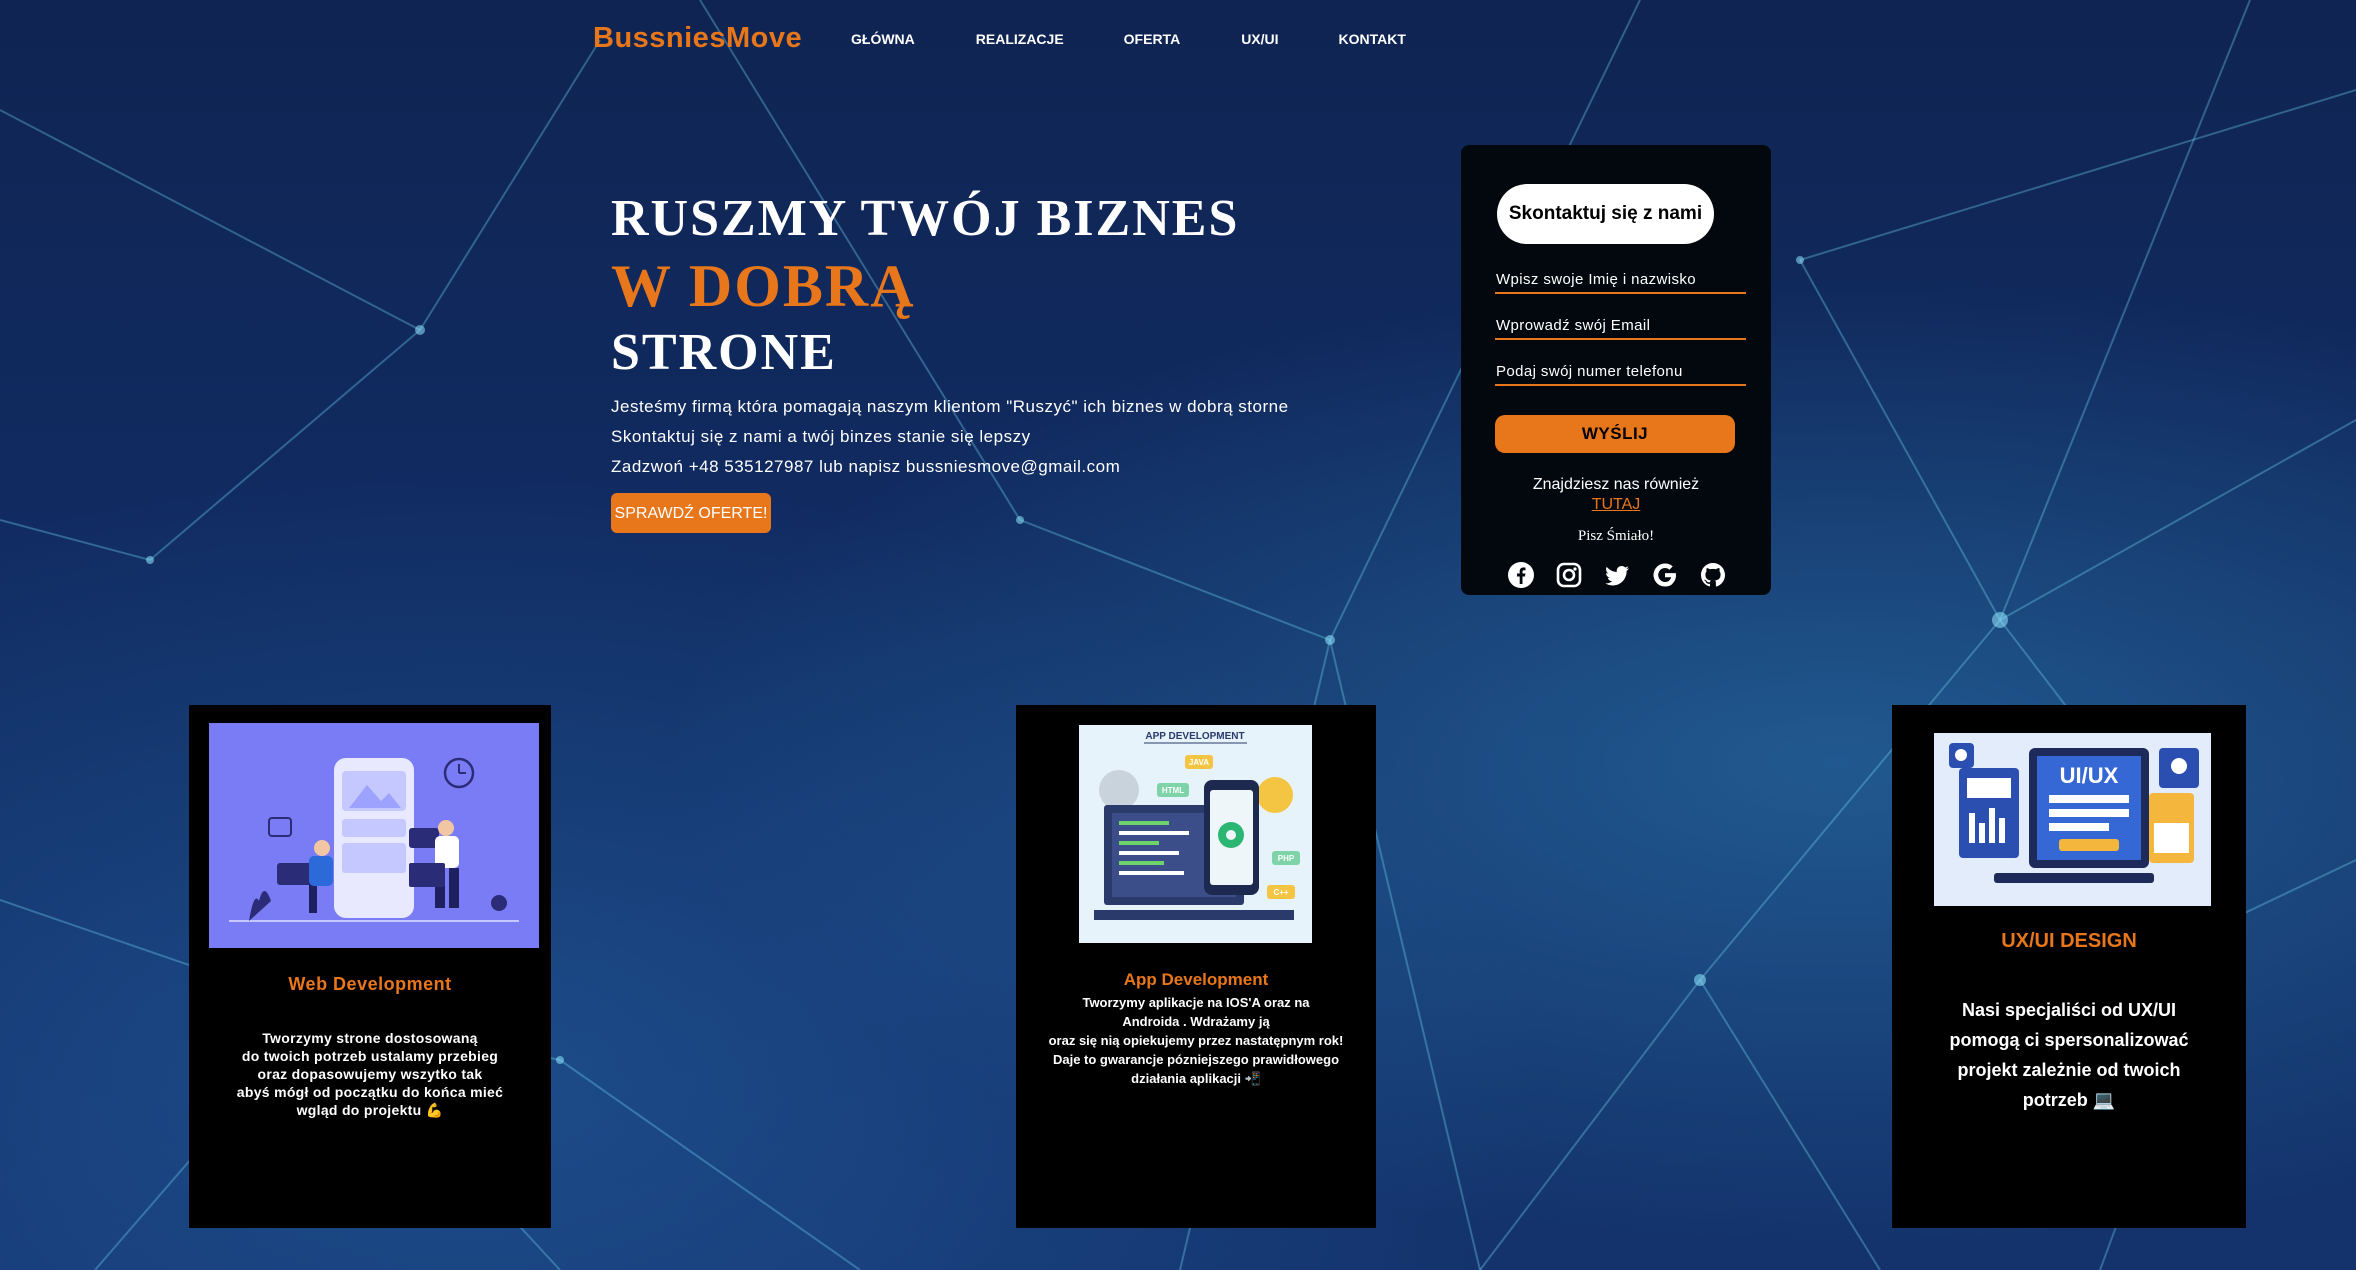 The height and width of the screenshot is (1270, 2356). What do you see at coordinates (1020, 39) in the screenshot?
I see `nav-item-realizacje: REALIZACJE` at bounding box center [1020, 39].